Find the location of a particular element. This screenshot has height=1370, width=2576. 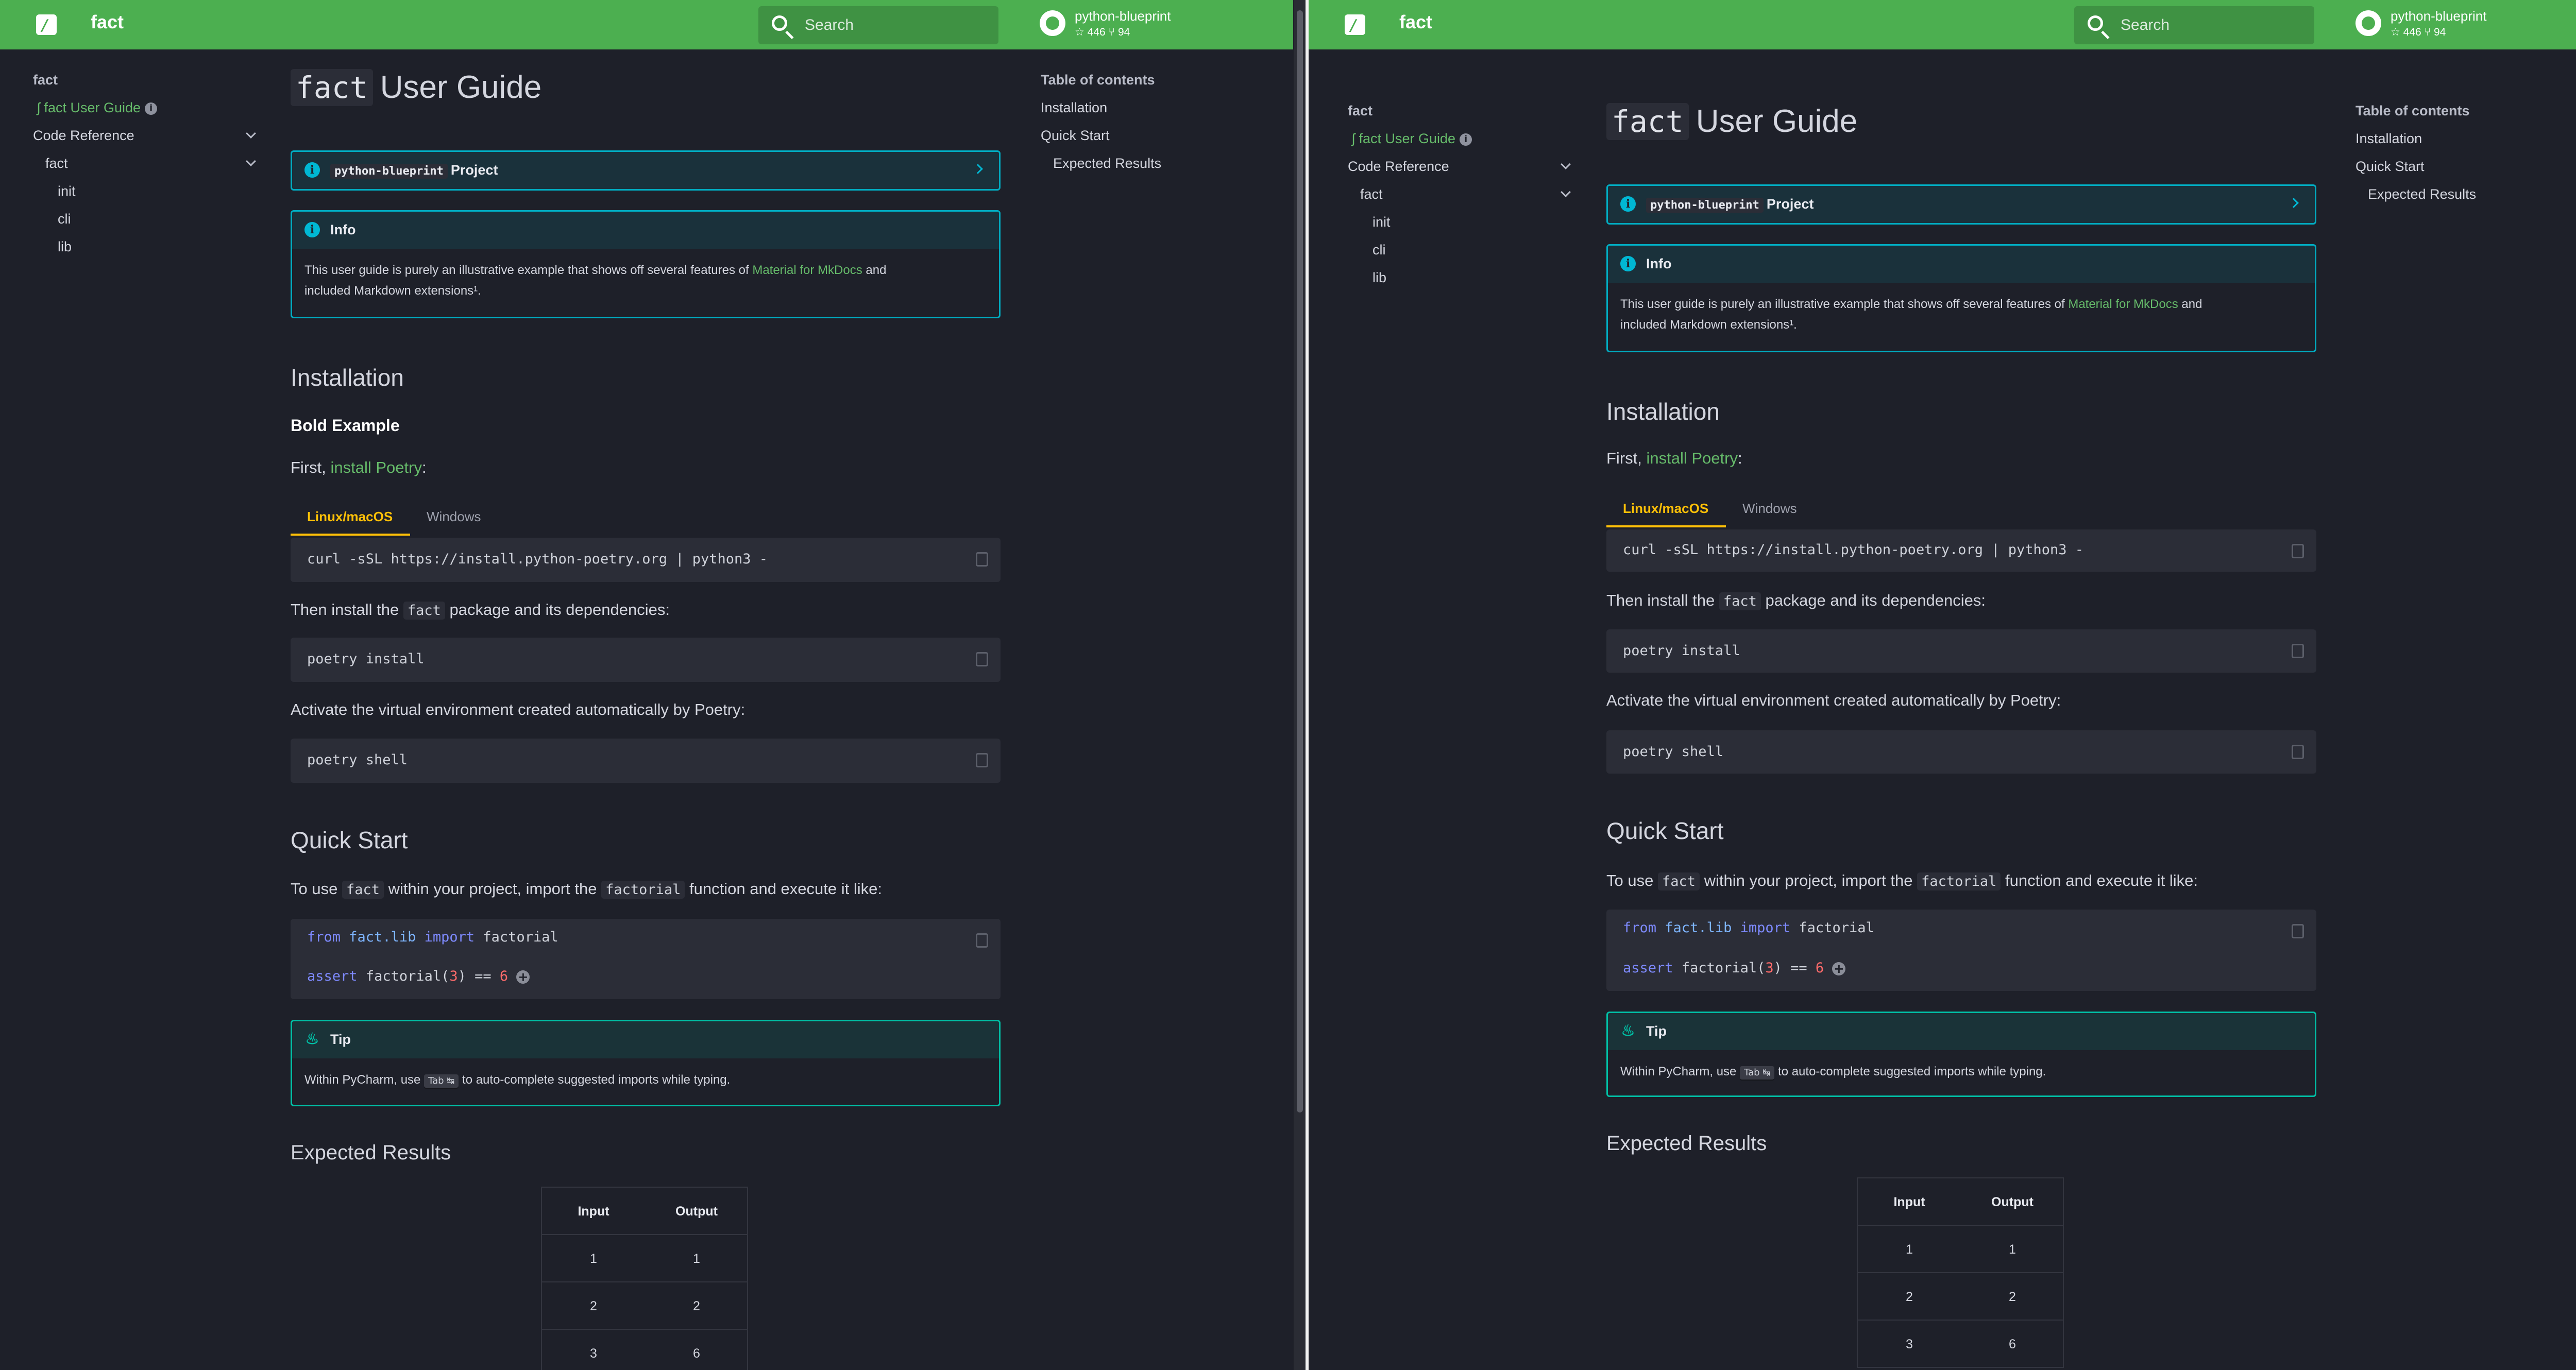

left-scroll-thumb is located at coordinates (1300, 561).